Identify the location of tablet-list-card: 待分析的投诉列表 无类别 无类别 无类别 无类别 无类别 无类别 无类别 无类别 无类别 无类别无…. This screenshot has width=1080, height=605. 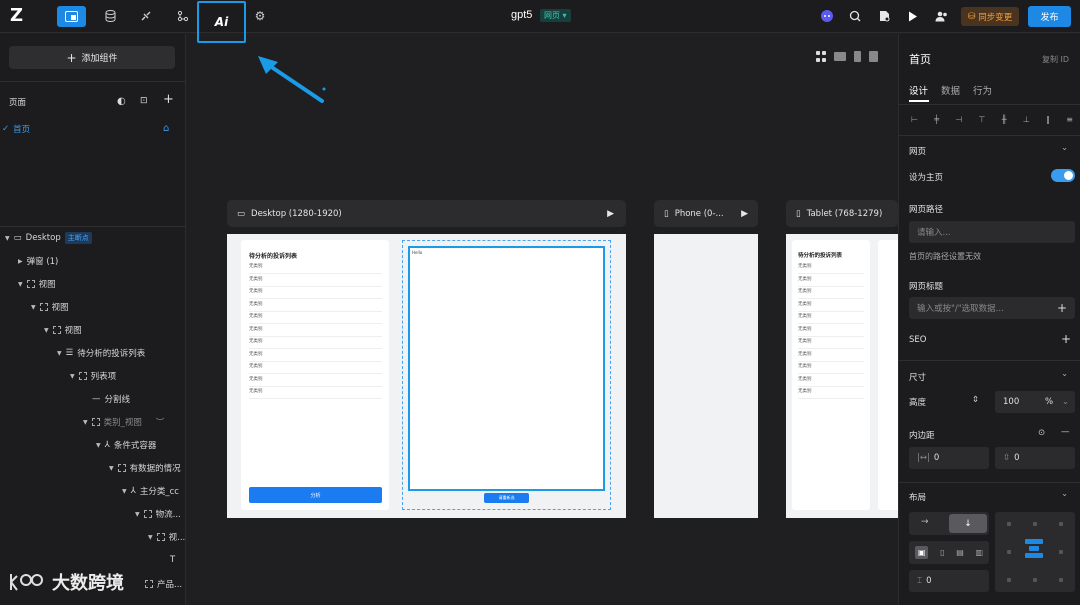
(831, 375).